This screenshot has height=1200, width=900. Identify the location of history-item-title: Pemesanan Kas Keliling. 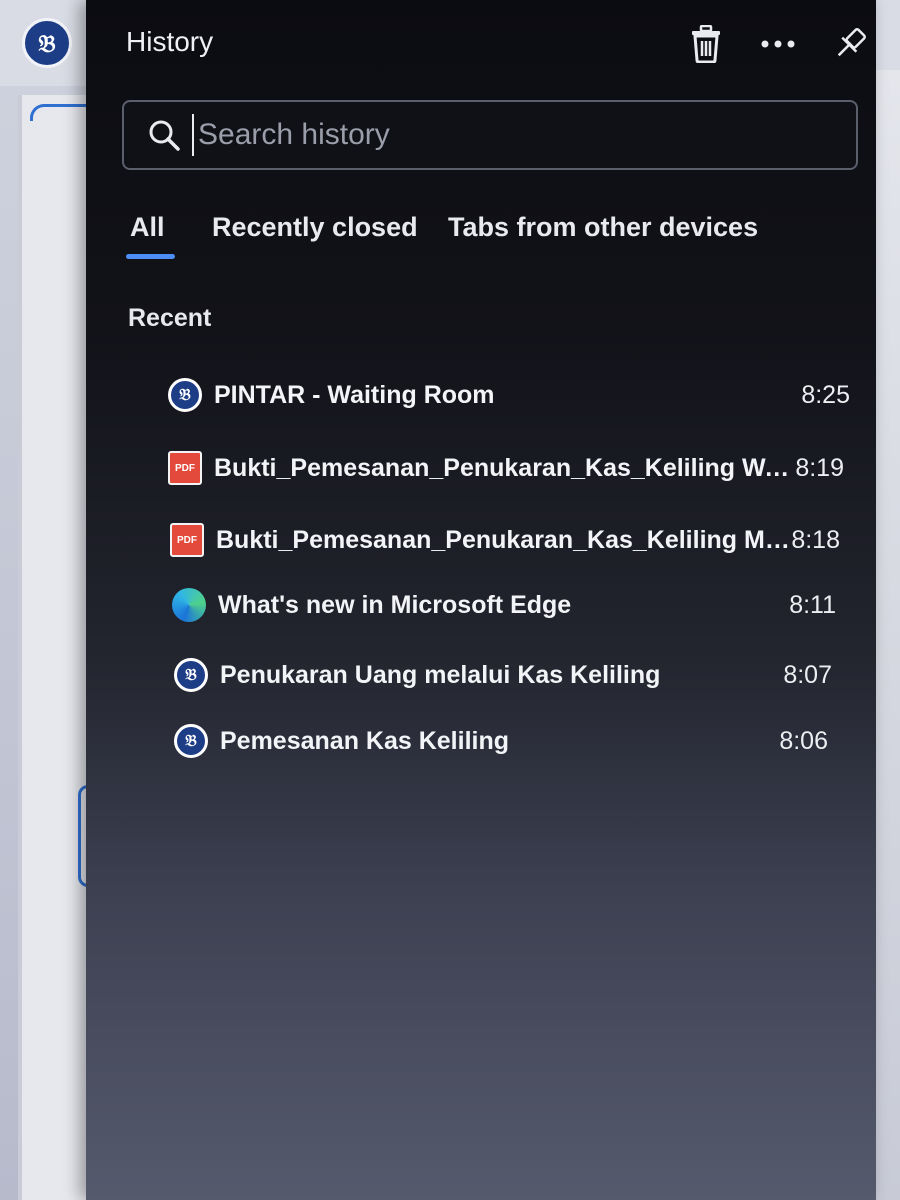
(365, 740).